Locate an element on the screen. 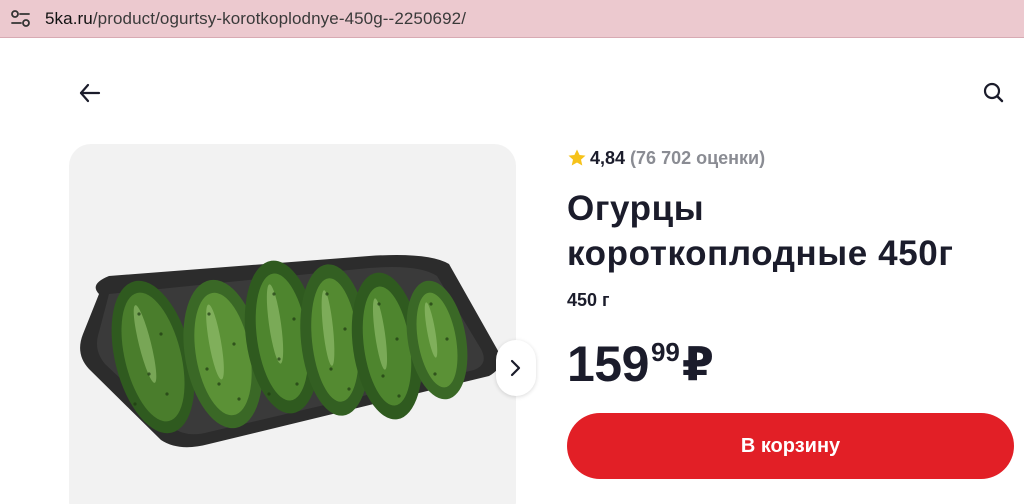  tune-icon is located at coordinates (21, 19).